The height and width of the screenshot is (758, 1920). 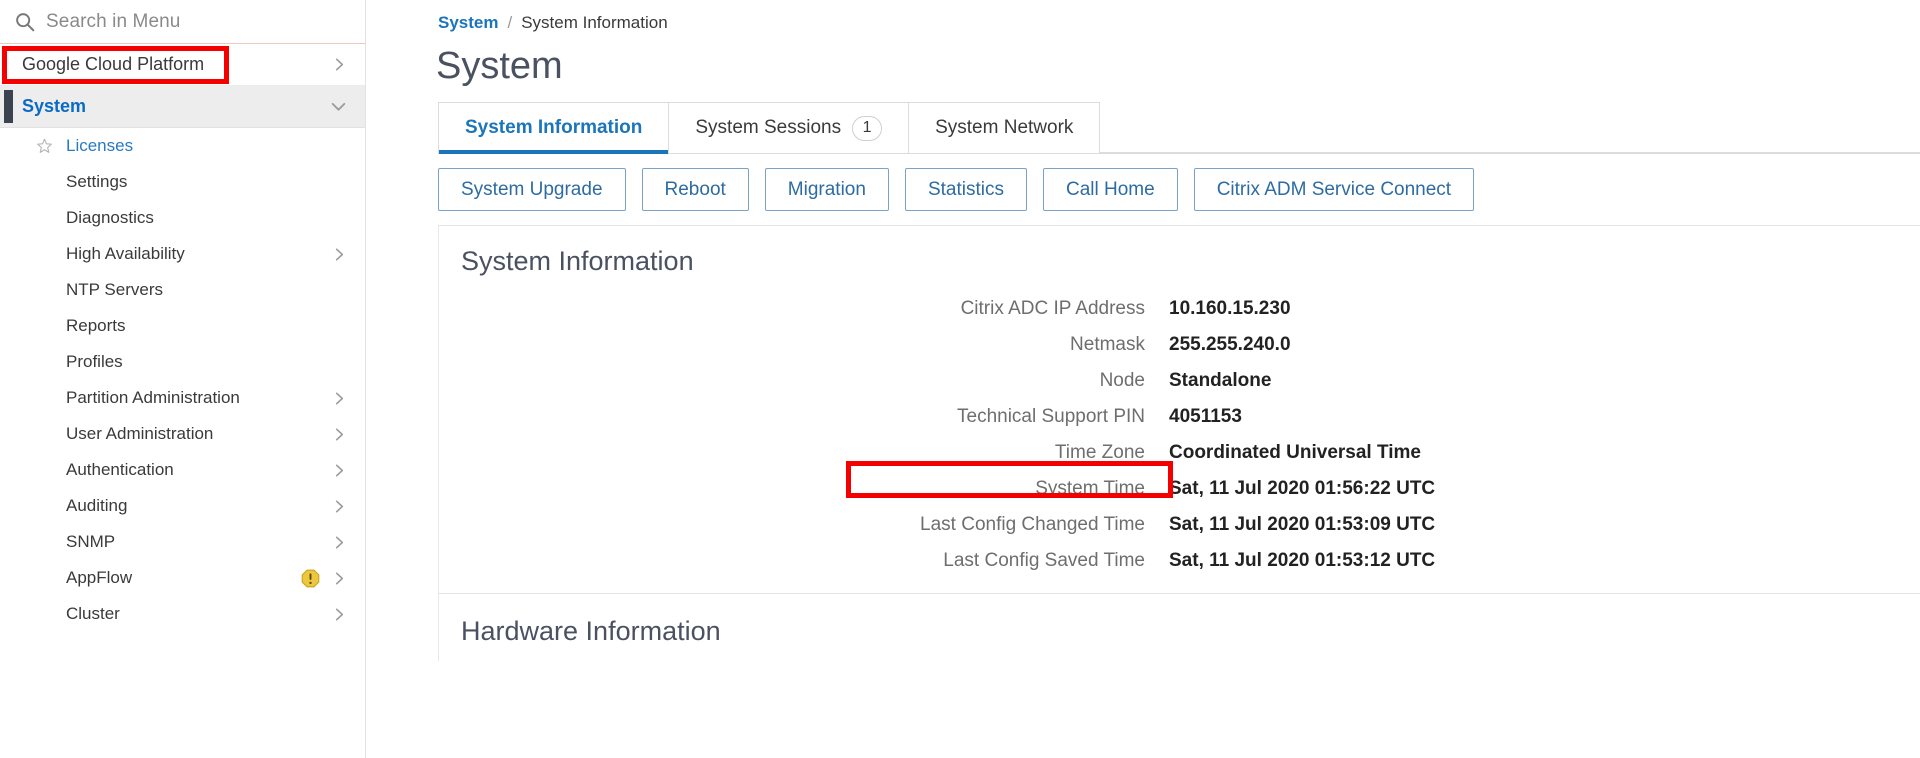 I want to click on tab-bar-filler, so click(x=1509, y=127).